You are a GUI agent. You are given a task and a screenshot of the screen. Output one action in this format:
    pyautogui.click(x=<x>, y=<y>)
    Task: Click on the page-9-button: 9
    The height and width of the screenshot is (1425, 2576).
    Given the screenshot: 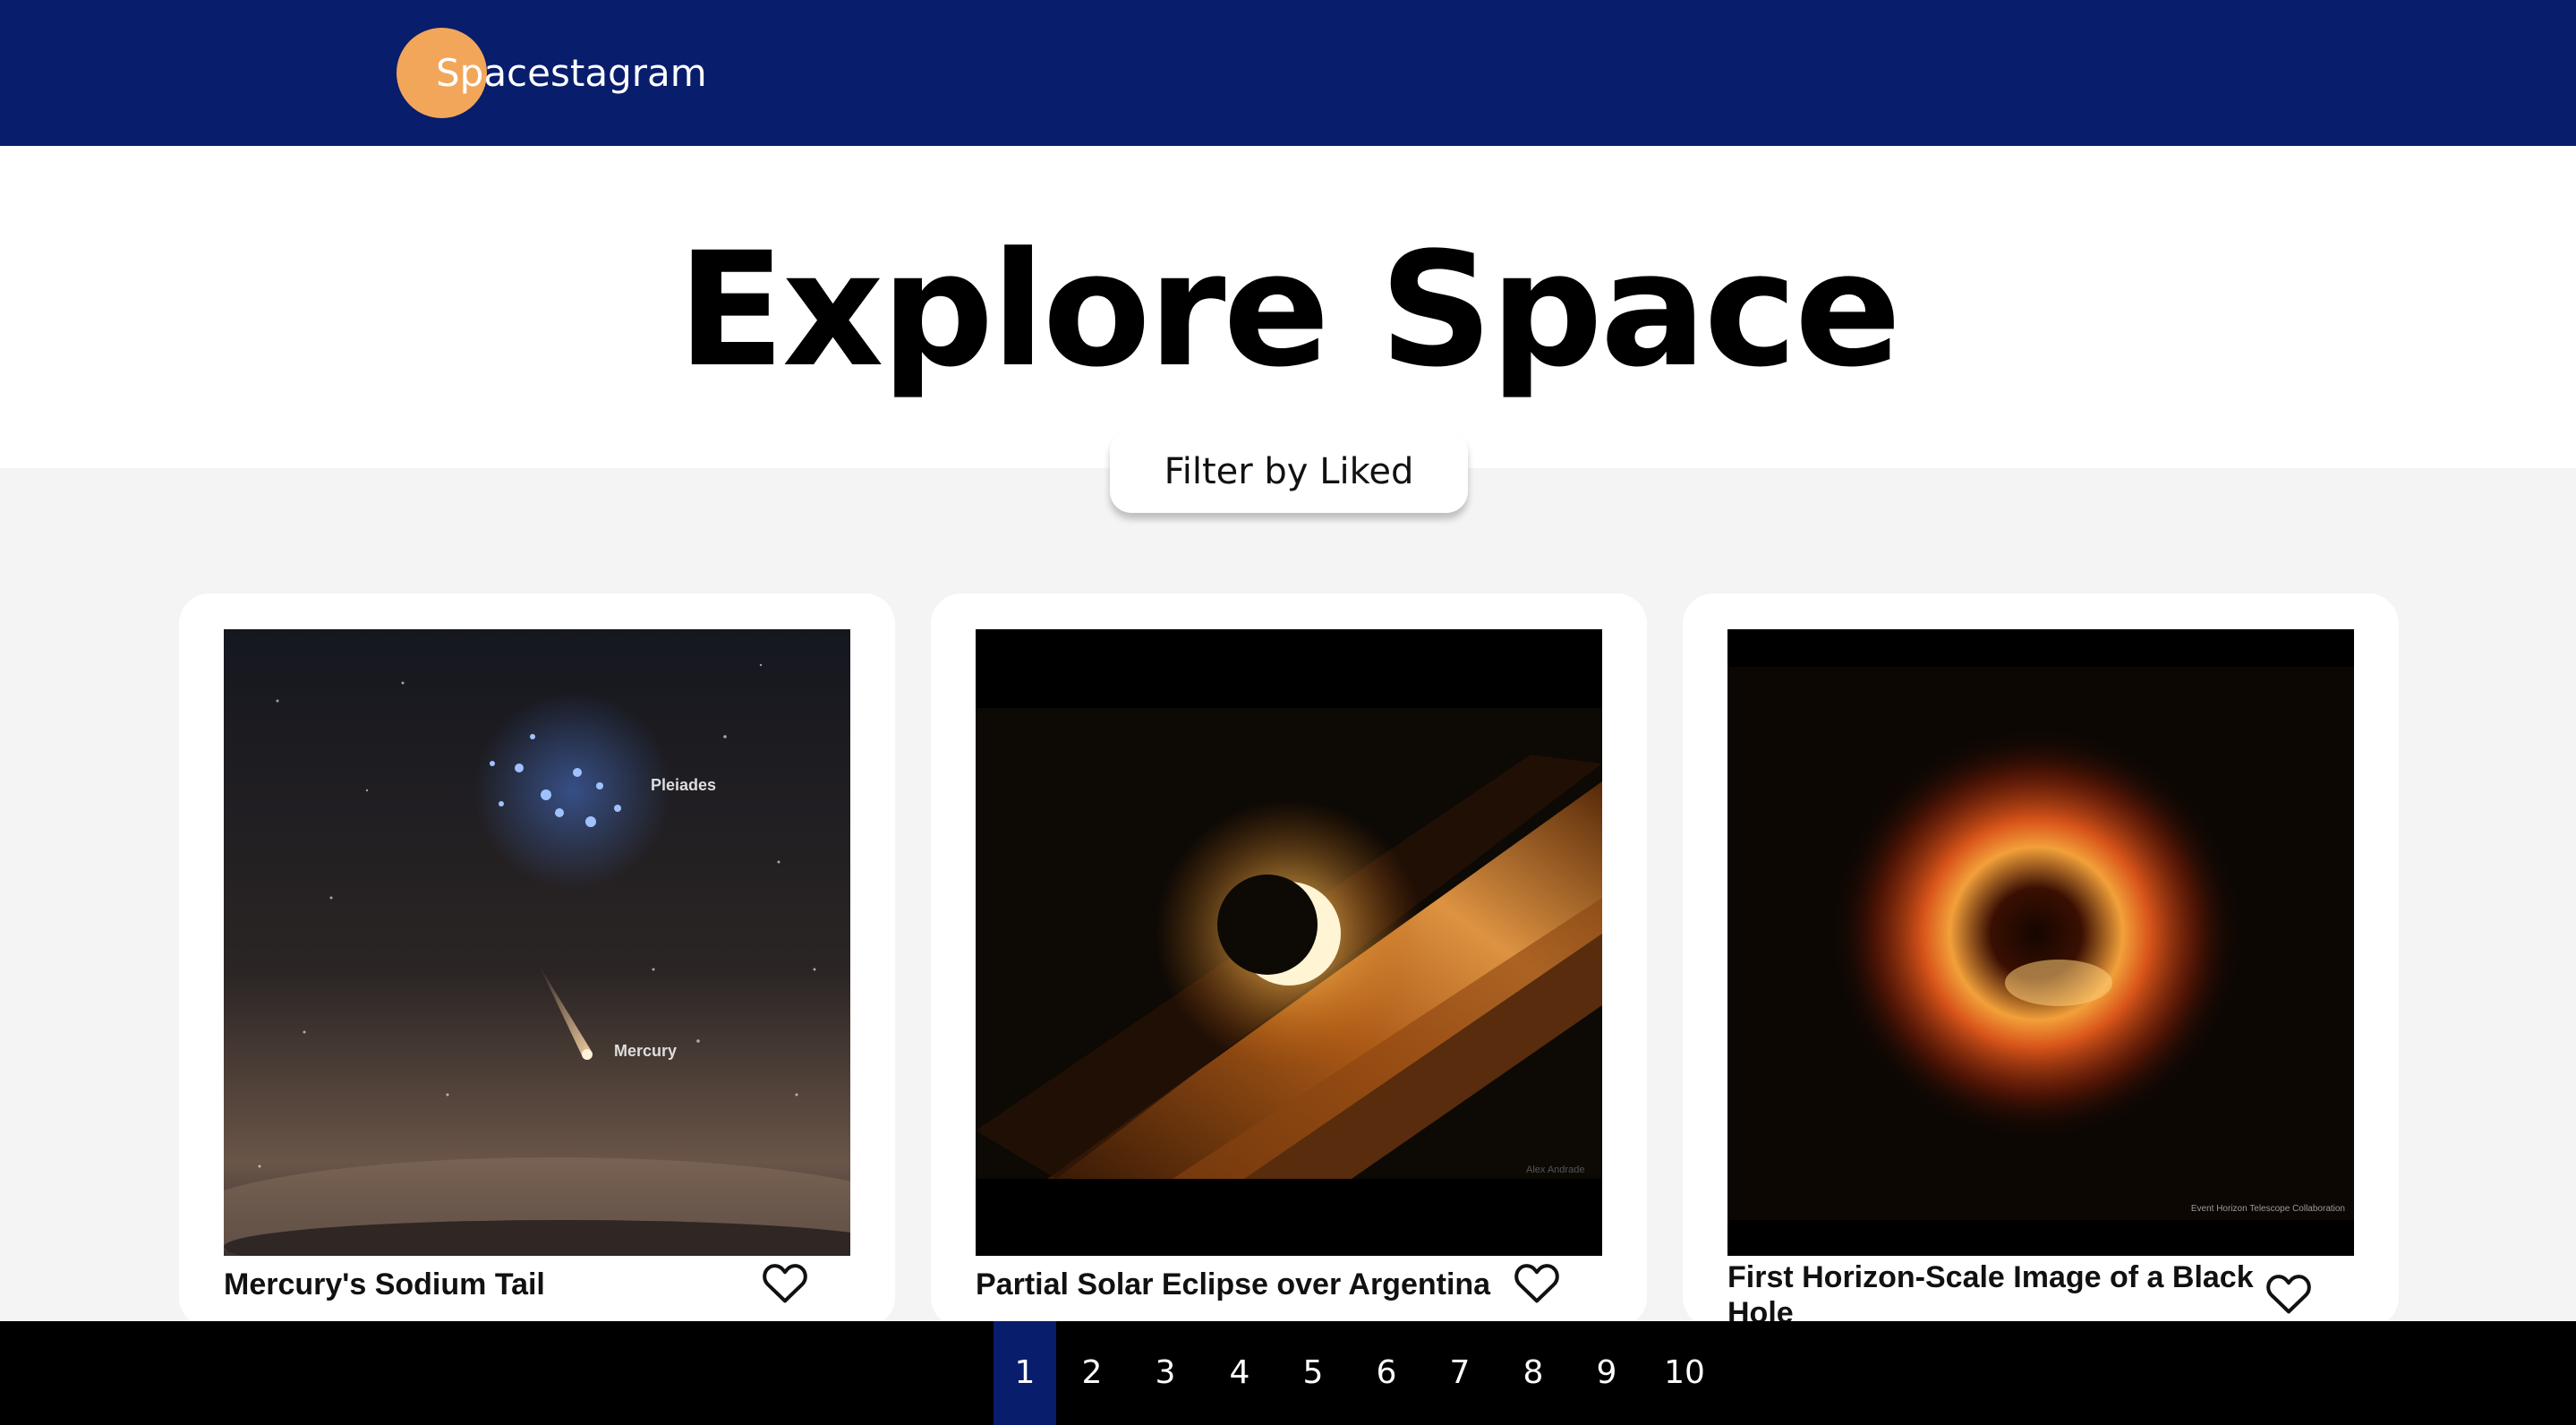 What is the action you would take?
    pyautogui.click(x=1607, y=1373)
    